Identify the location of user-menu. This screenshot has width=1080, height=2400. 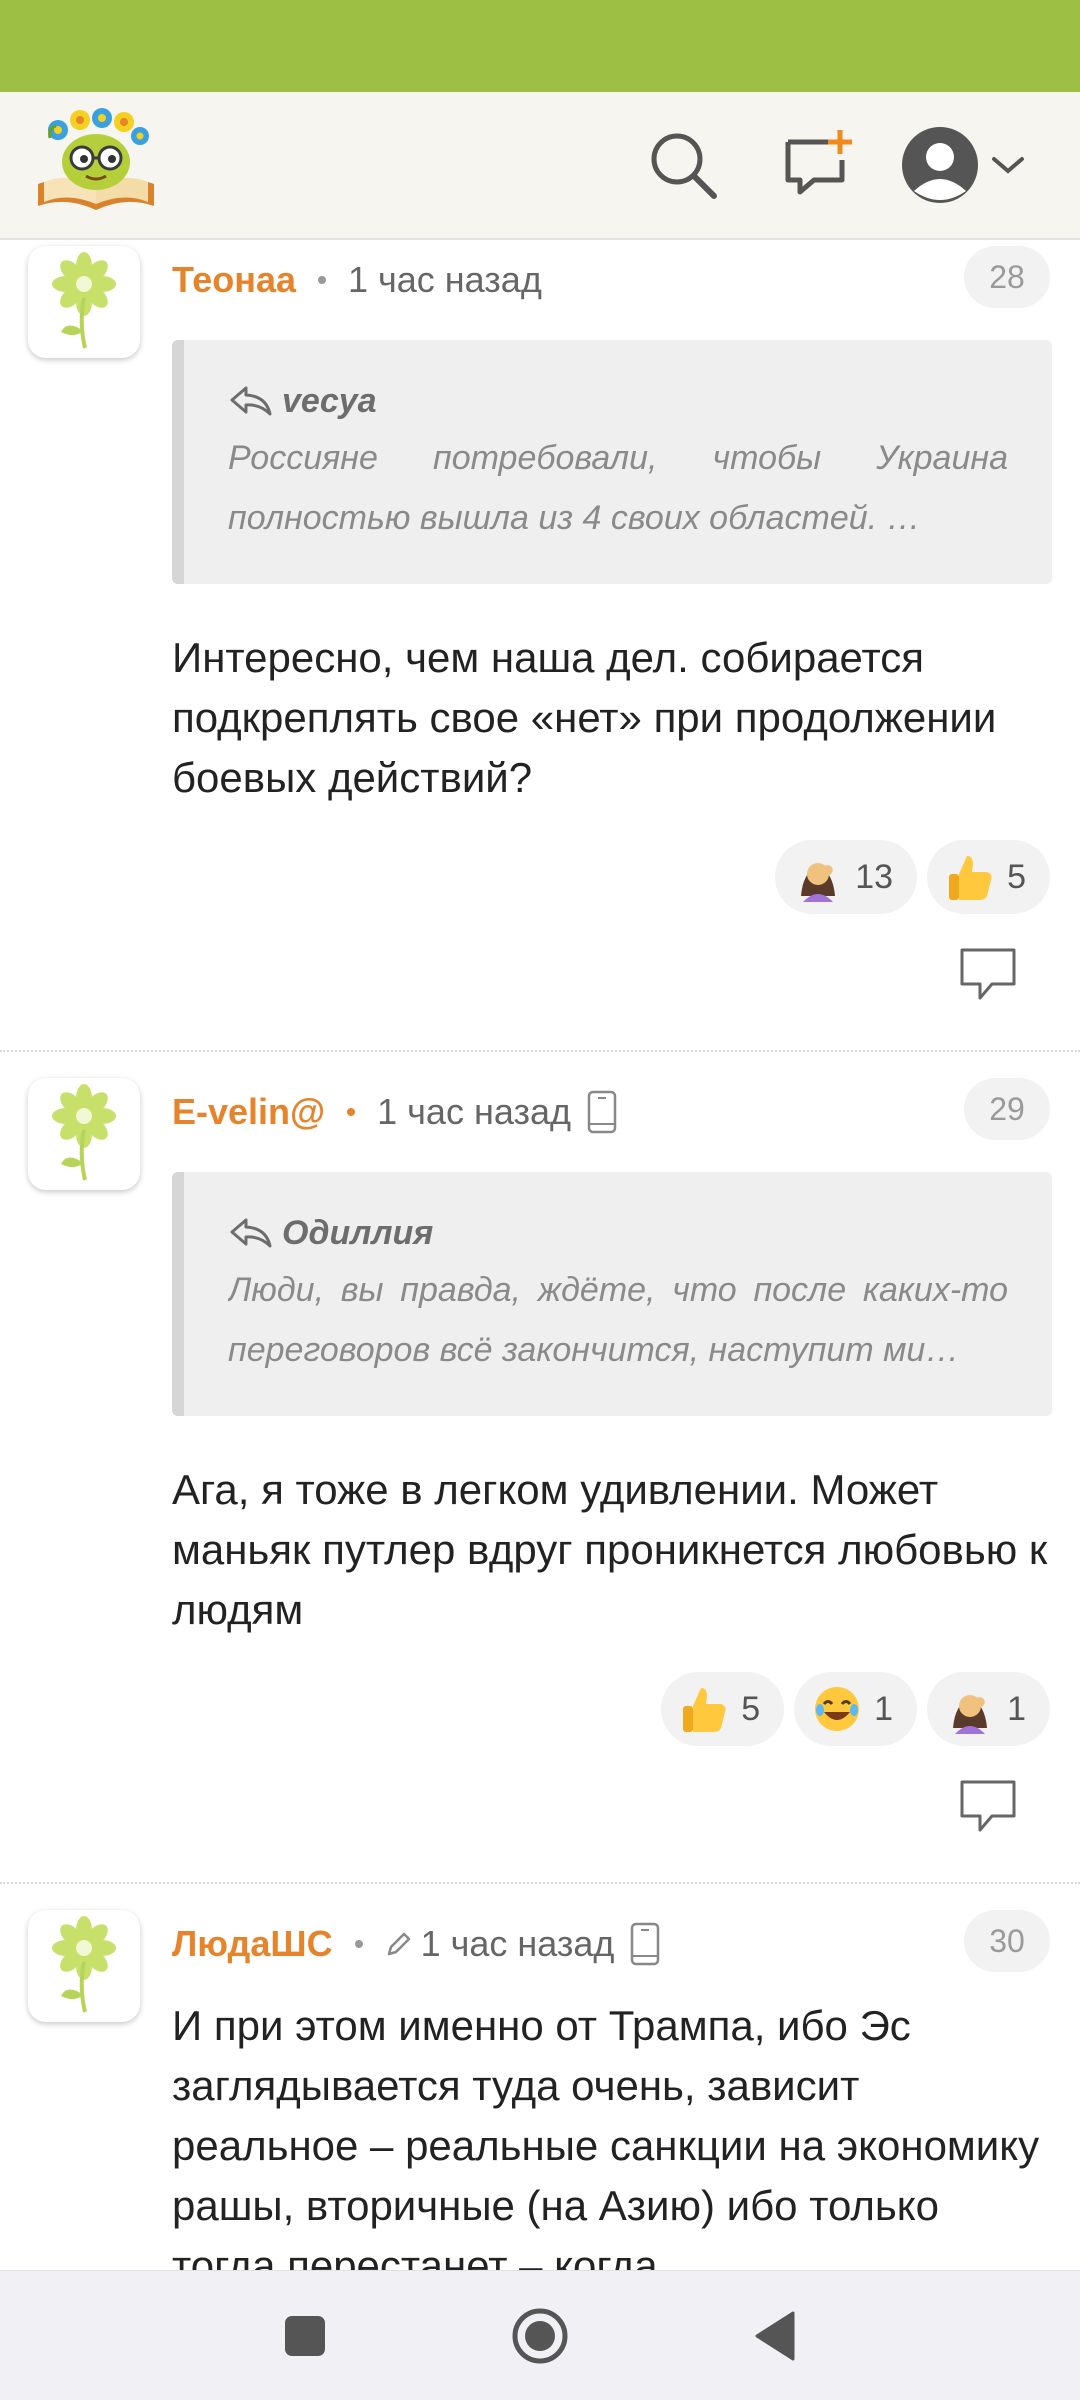
(963, 165).